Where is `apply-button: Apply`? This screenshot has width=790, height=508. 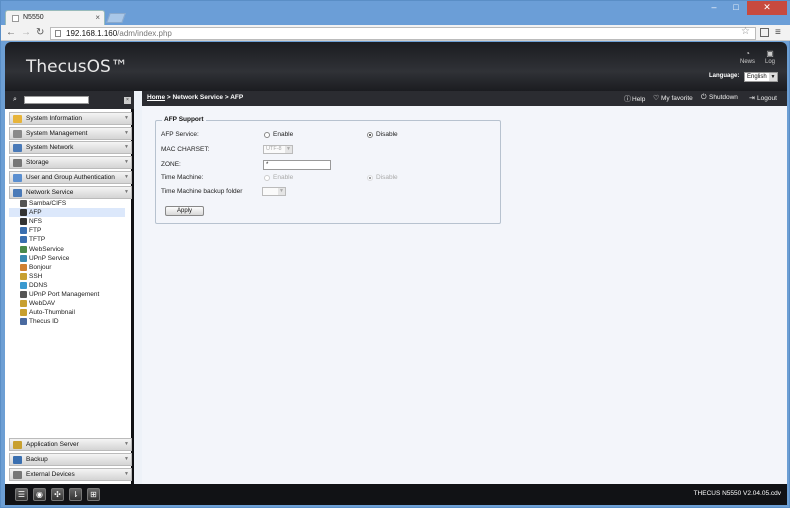
apply-button: Apply is located at coordinates (184, 211).